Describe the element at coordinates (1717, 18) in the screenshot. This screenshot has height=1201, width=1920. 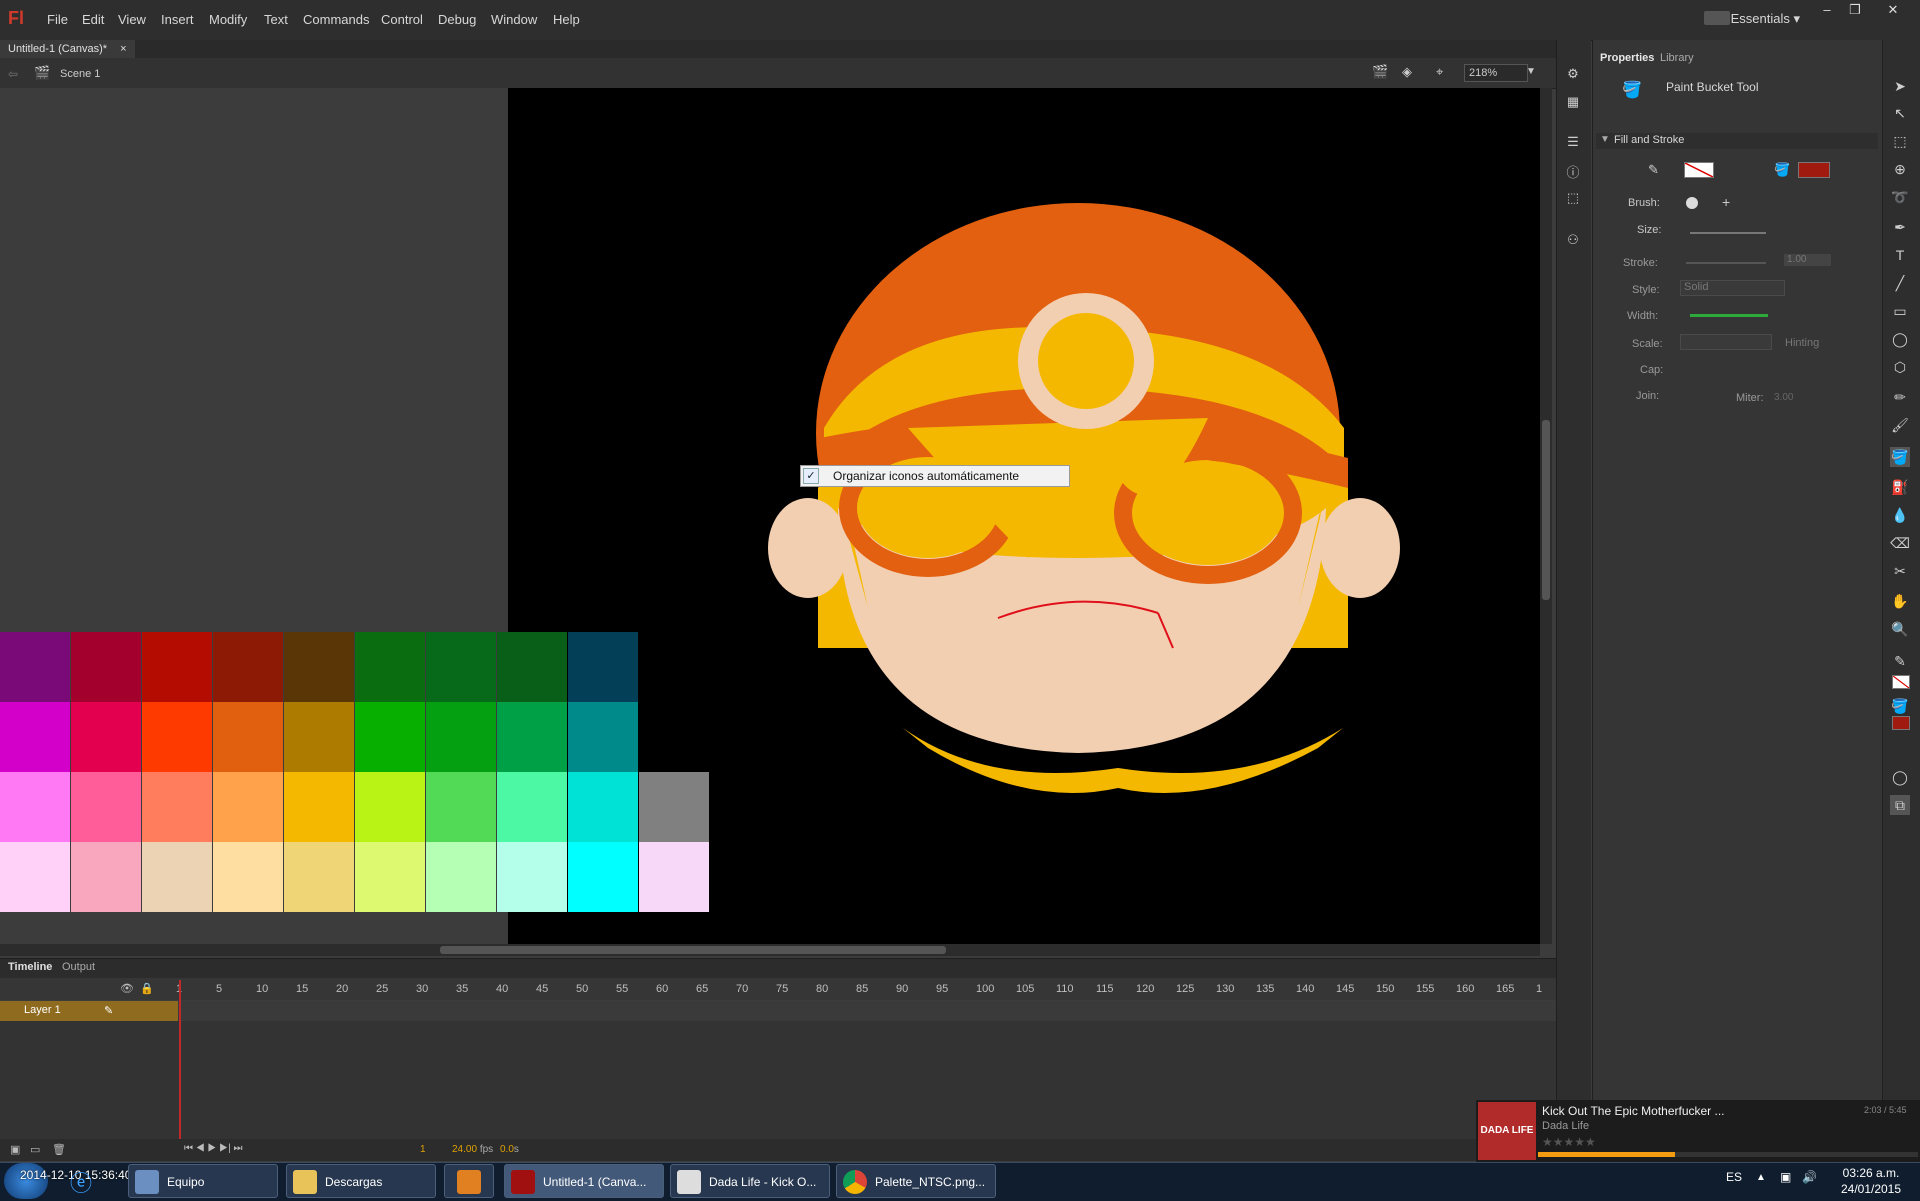
I see `sync-settings-icon` at that location.